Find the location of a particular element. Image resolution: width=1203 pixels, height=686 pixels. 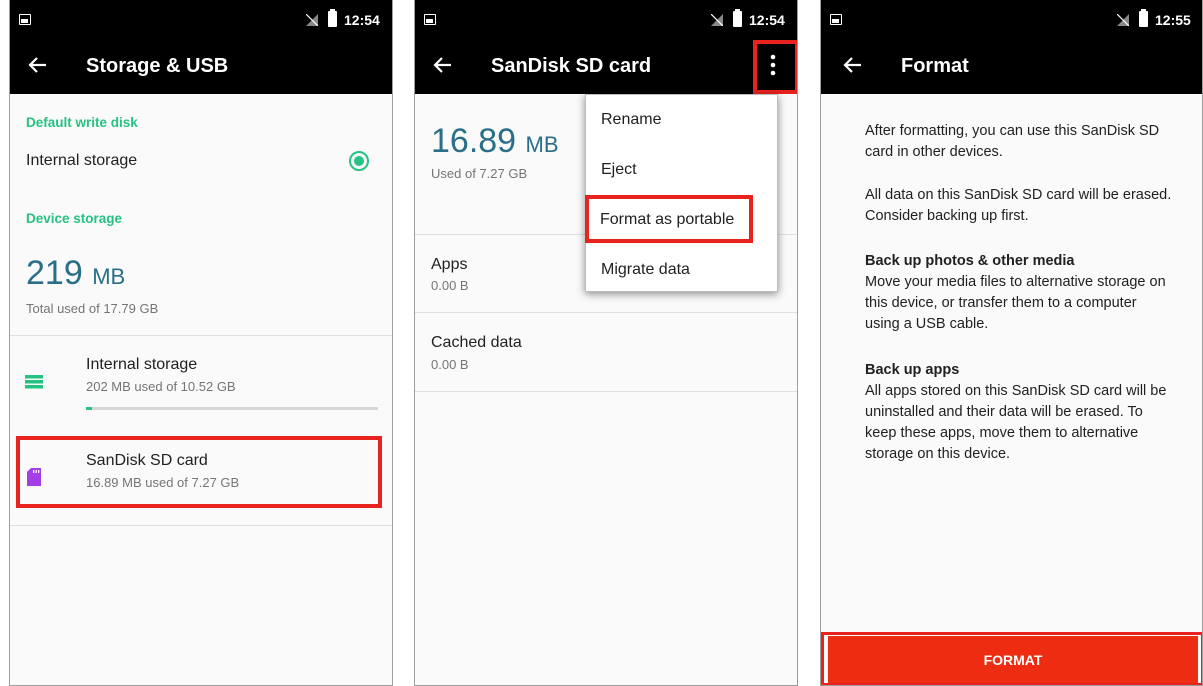

default-write-disk-value: Internal storage is located at coordinates (82, 160).